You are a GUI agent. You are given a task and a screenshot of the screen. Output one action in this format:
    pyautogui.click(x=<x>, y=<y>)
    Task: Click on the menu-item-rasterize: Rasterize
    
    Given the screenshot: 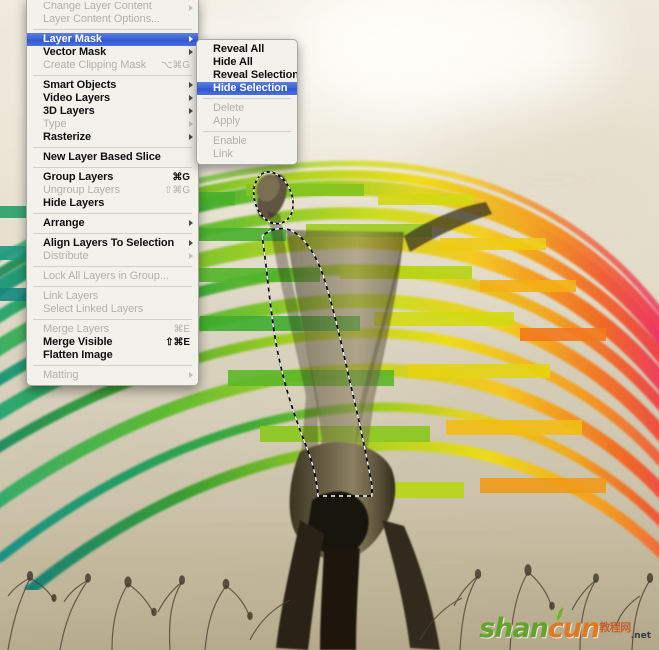 What is the action you would take?
    pyautogui.click(x=112, y=137)
    